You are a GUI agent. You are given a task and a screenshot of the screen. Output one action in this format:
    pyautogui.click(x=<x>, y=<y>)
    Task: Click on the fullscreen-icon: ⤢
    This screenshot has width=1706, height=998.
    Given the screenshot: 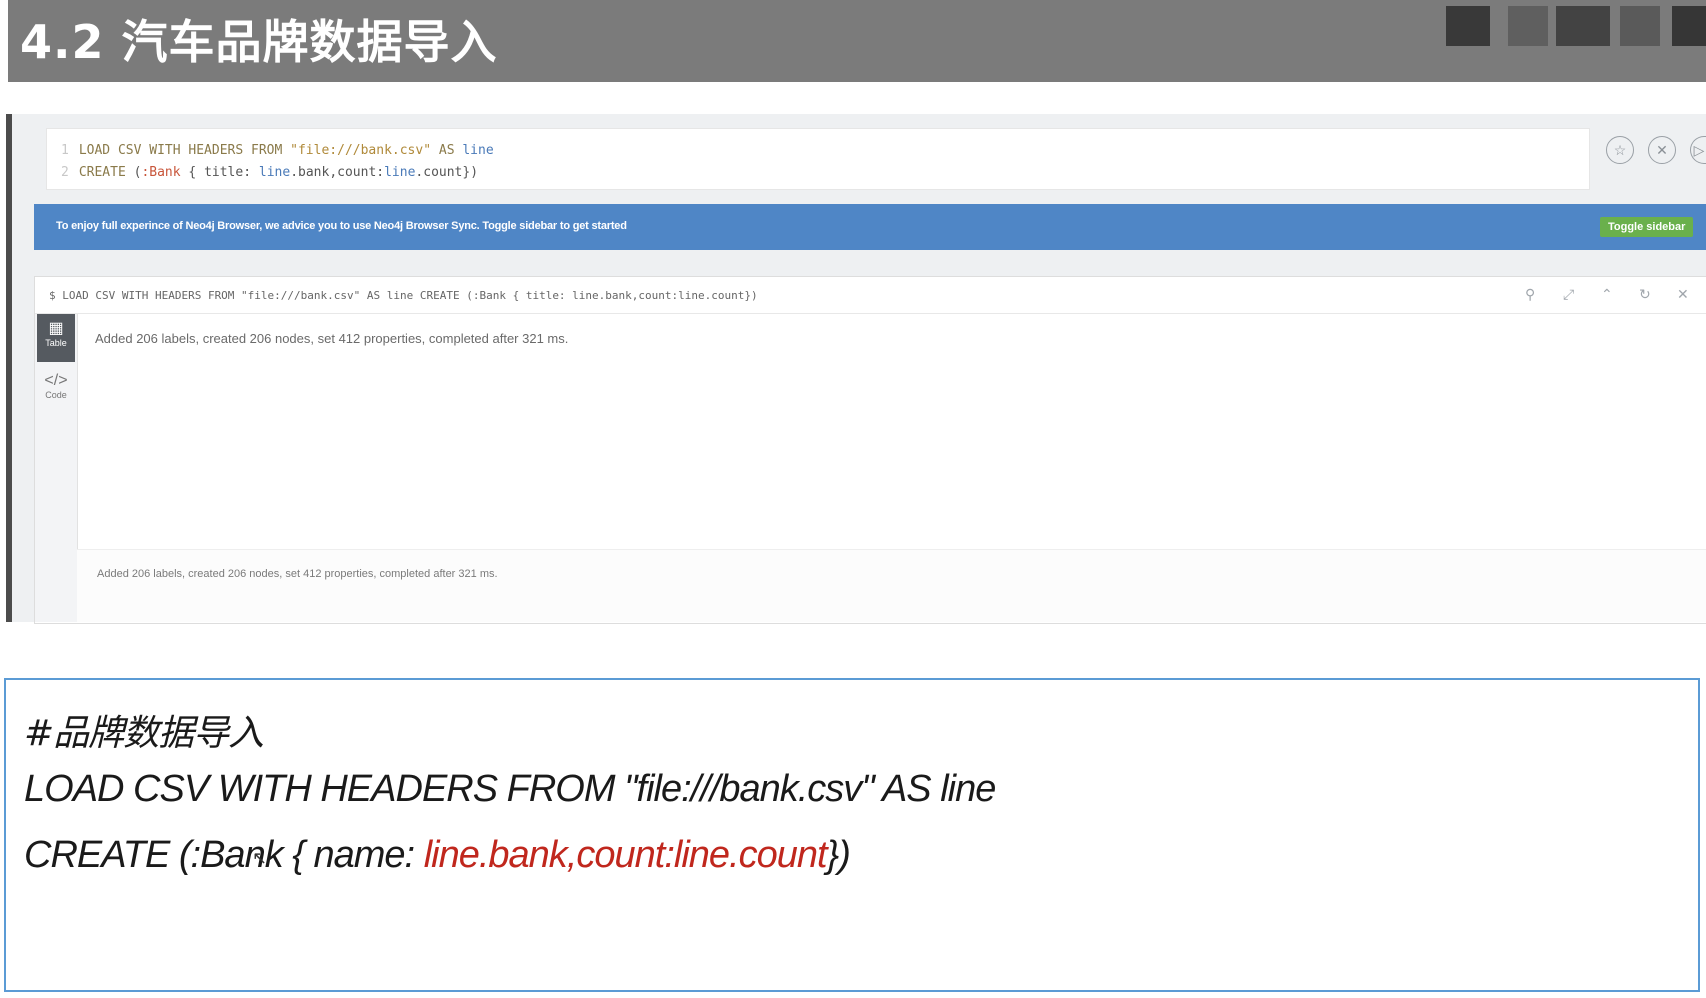 What is the action you would take?
    pyautogui.click(x=1568, y=294)
    